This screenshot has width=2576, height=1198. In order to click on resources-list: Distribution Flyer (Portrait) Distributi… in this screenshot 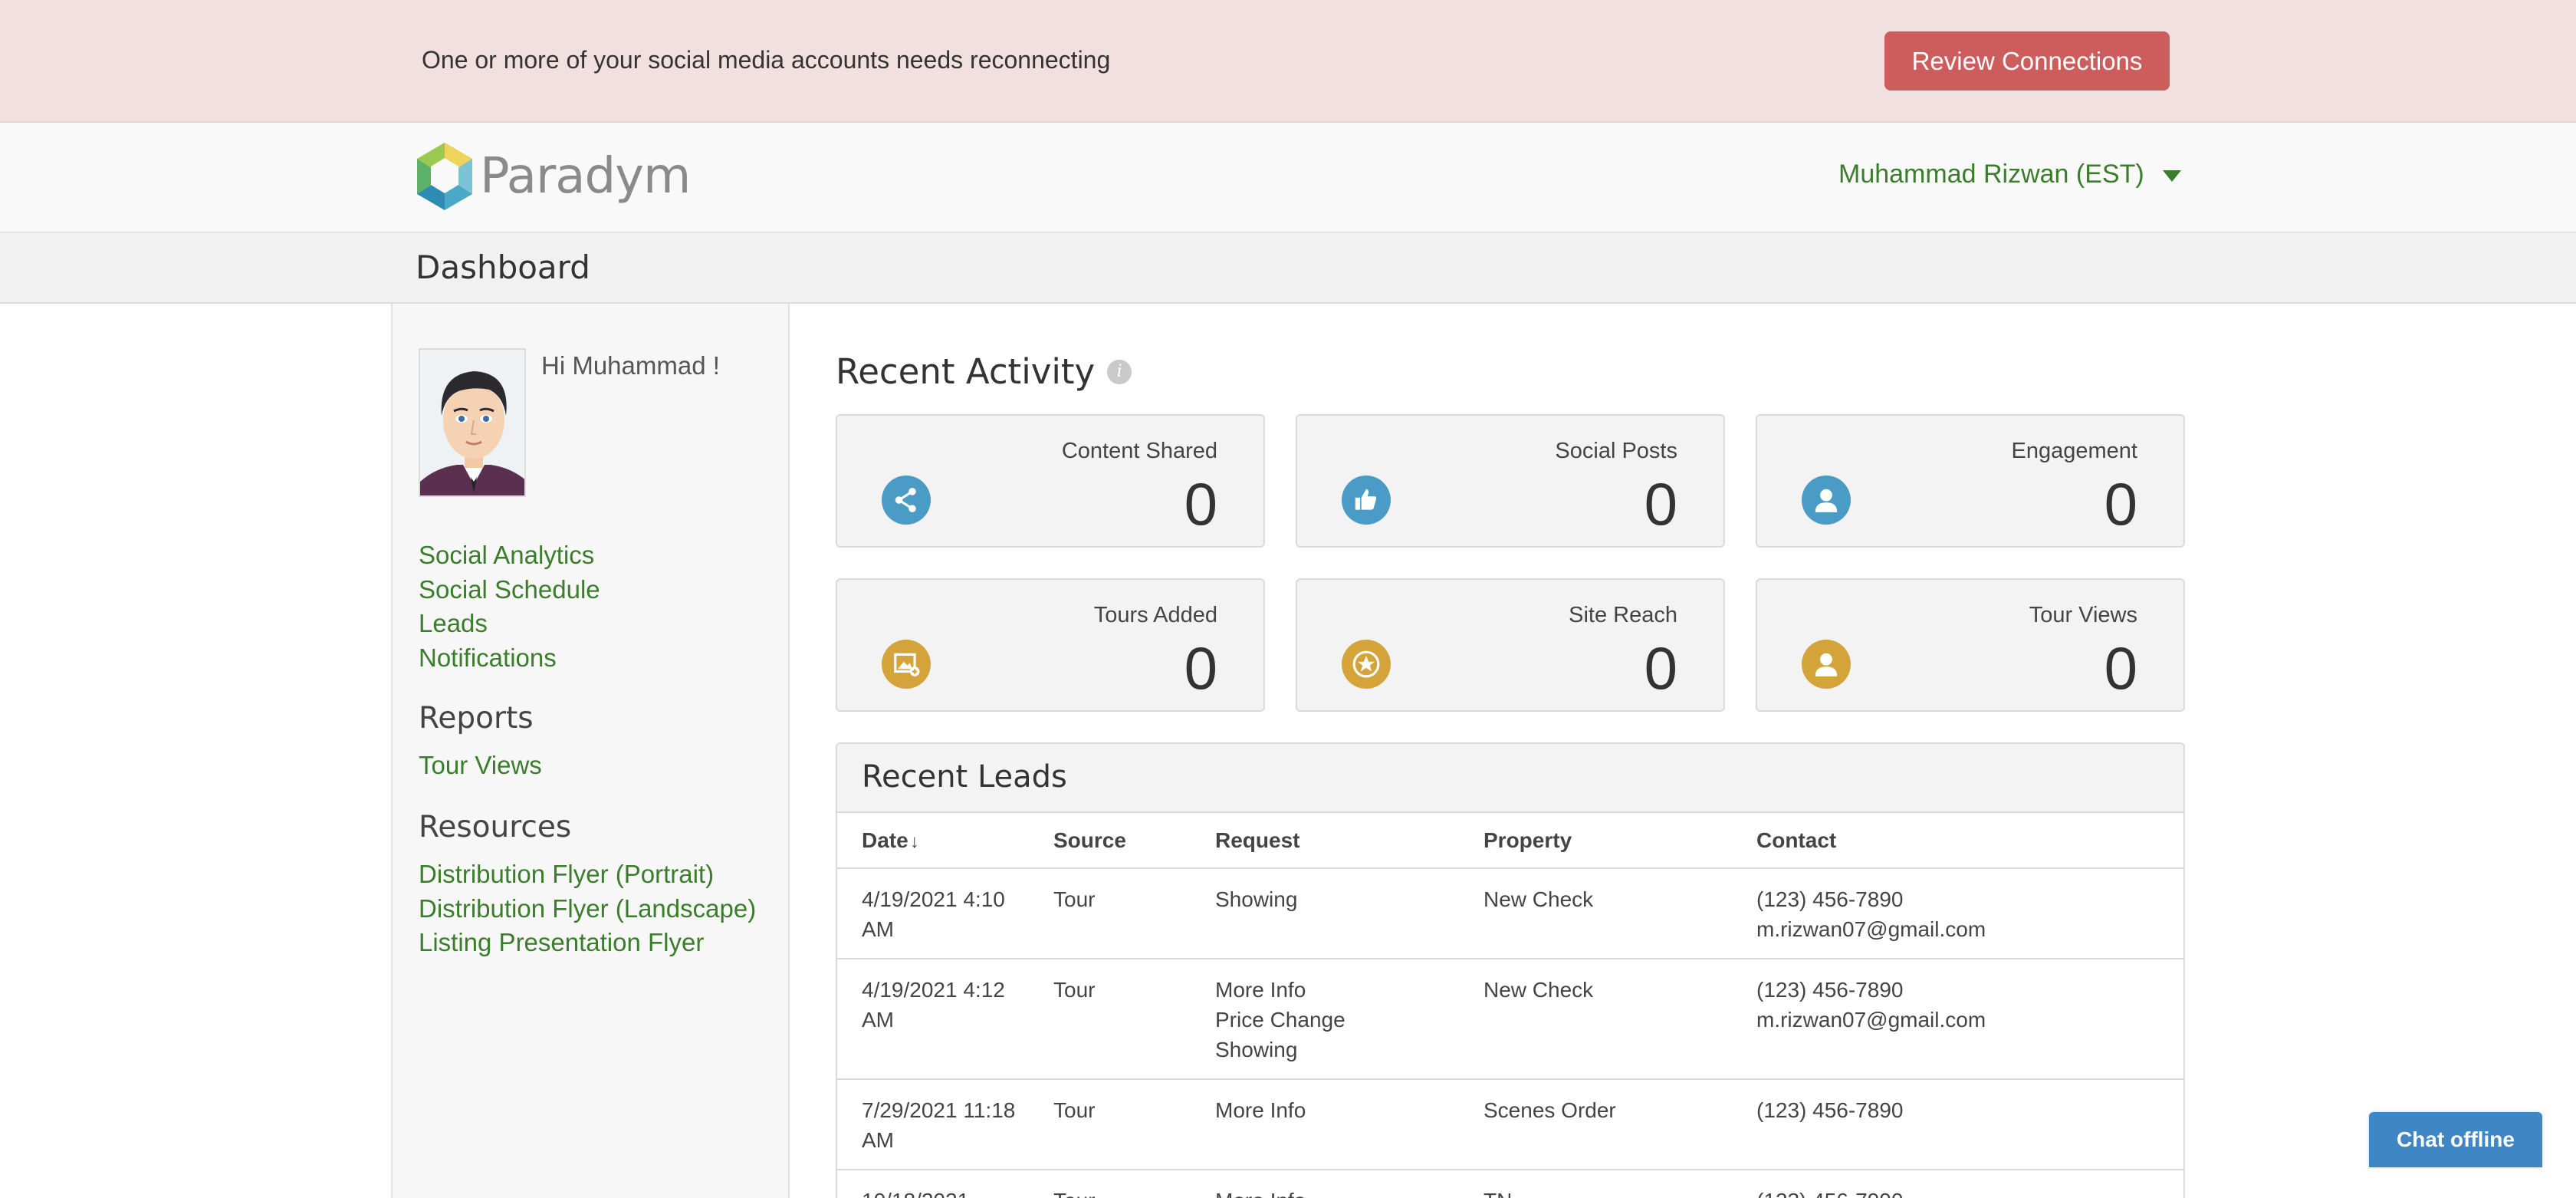, I will do `click(588, 908)`.